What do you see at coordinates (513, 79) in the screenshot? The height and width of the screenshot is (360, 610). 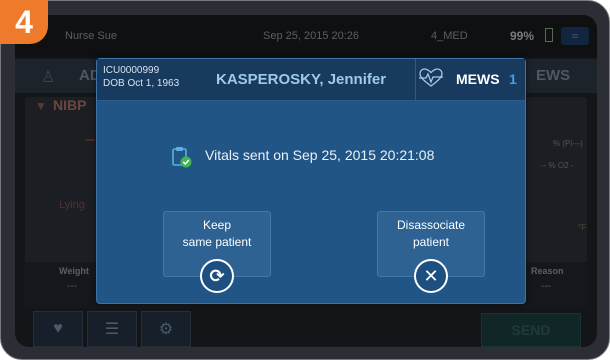 I see `mews-score: 1` at bounding box center [513, 79].